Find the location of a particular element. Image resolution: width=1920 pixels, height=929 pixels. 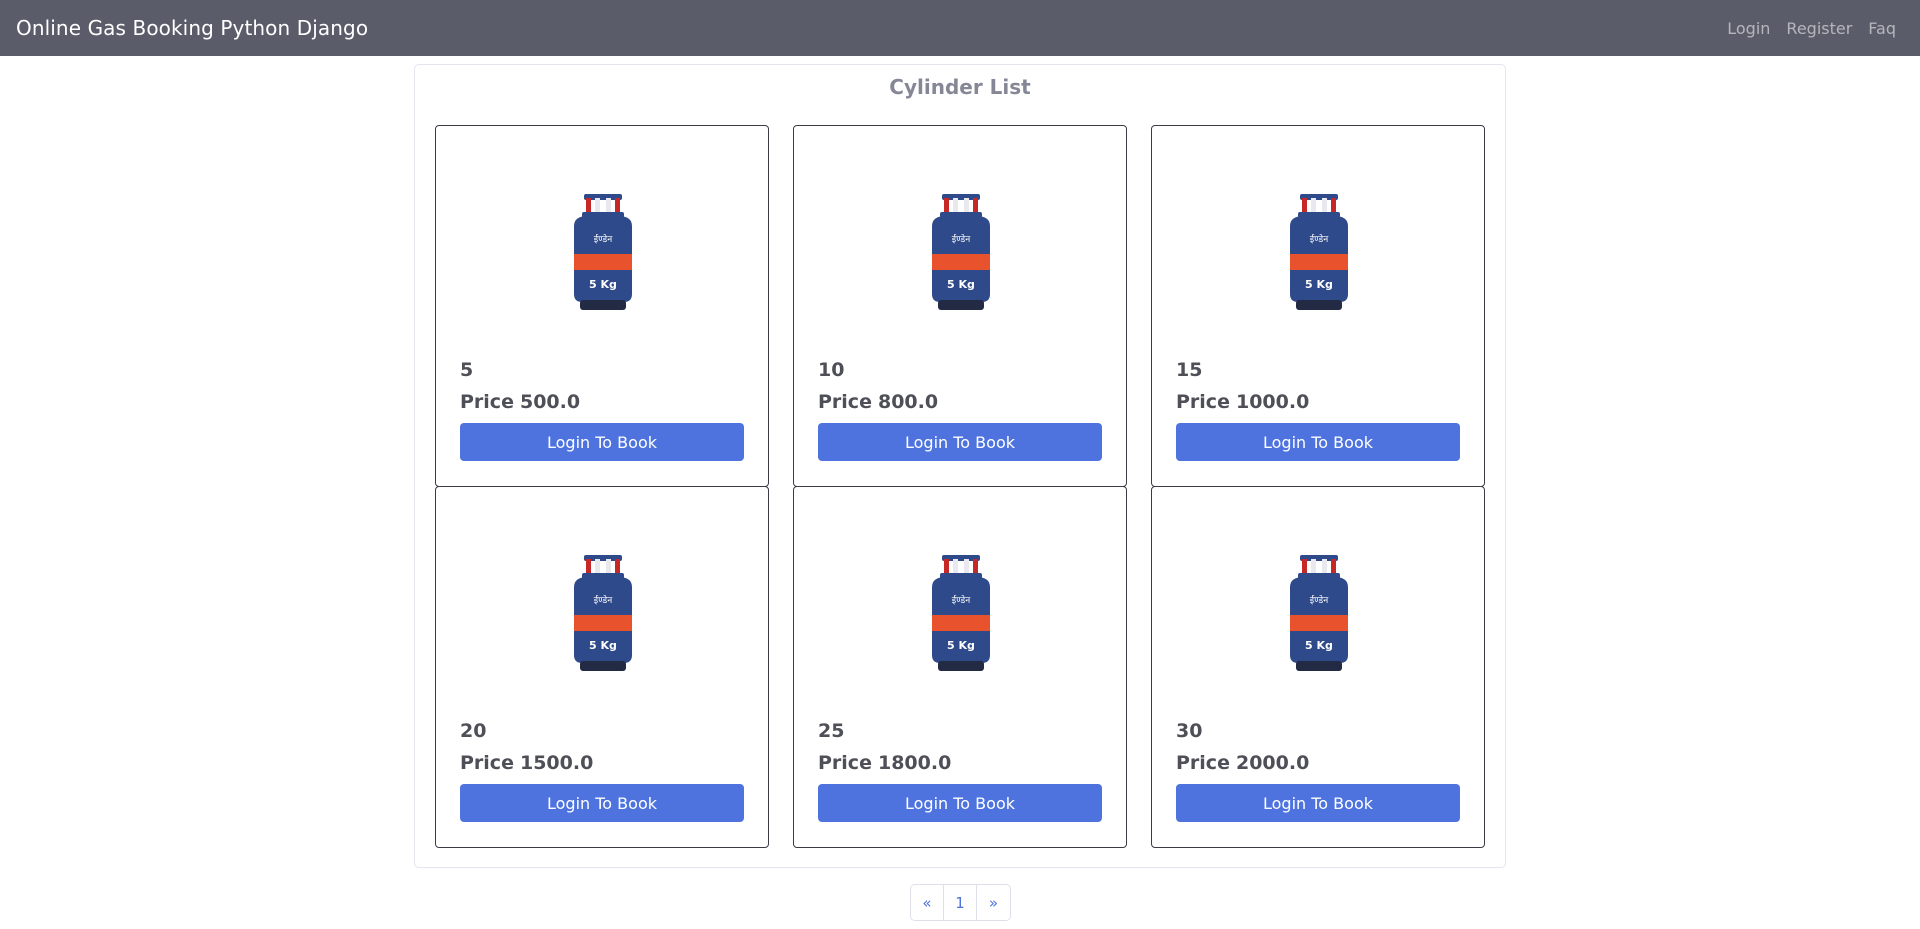

nav-register-link: Register is located at coordinates (1819, 28).